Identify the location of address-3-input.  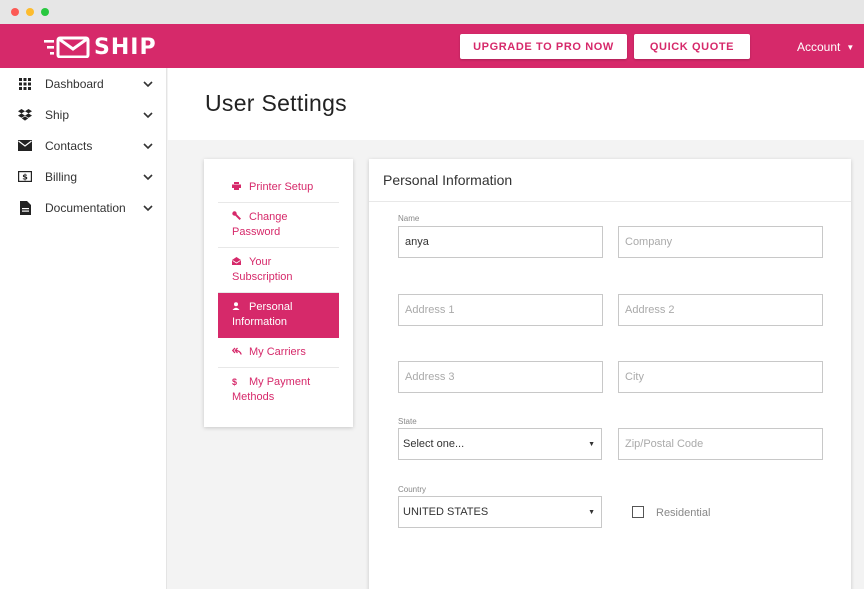
(500, 377).